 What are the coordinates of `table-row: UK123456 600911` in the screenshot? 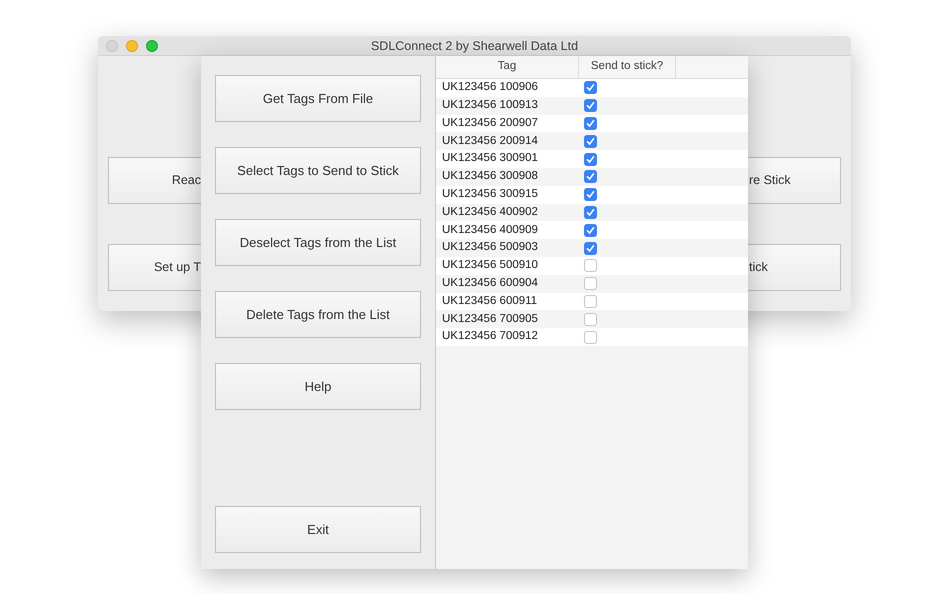 It's located at (592, 301).